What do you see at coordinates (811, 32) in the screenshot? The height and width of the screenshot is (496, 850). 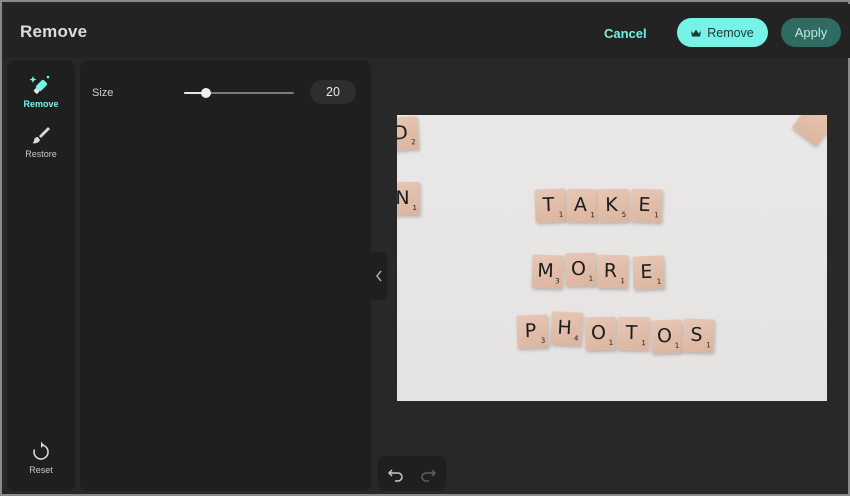 I see `apply-button: Apply` at bounding box center [811, 32].